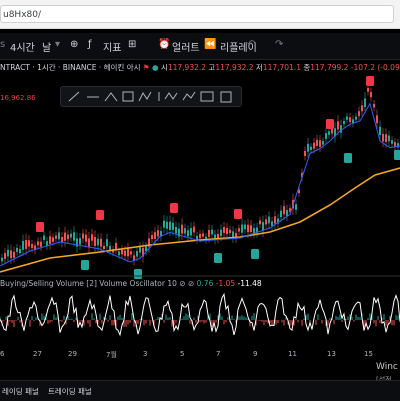  Describe the element at coordinates (145, 96) in the screenshot. I see `path-tool-icon` at that location.